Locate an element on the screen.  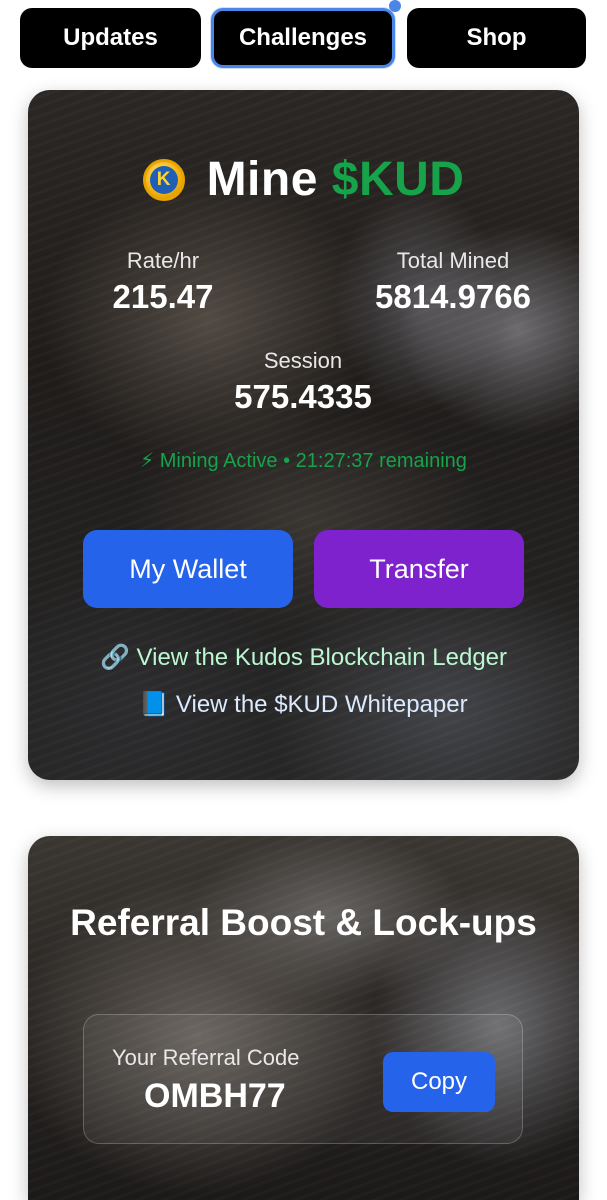
my-wallet-button: My Wallet is located at coordinates (188, 569).